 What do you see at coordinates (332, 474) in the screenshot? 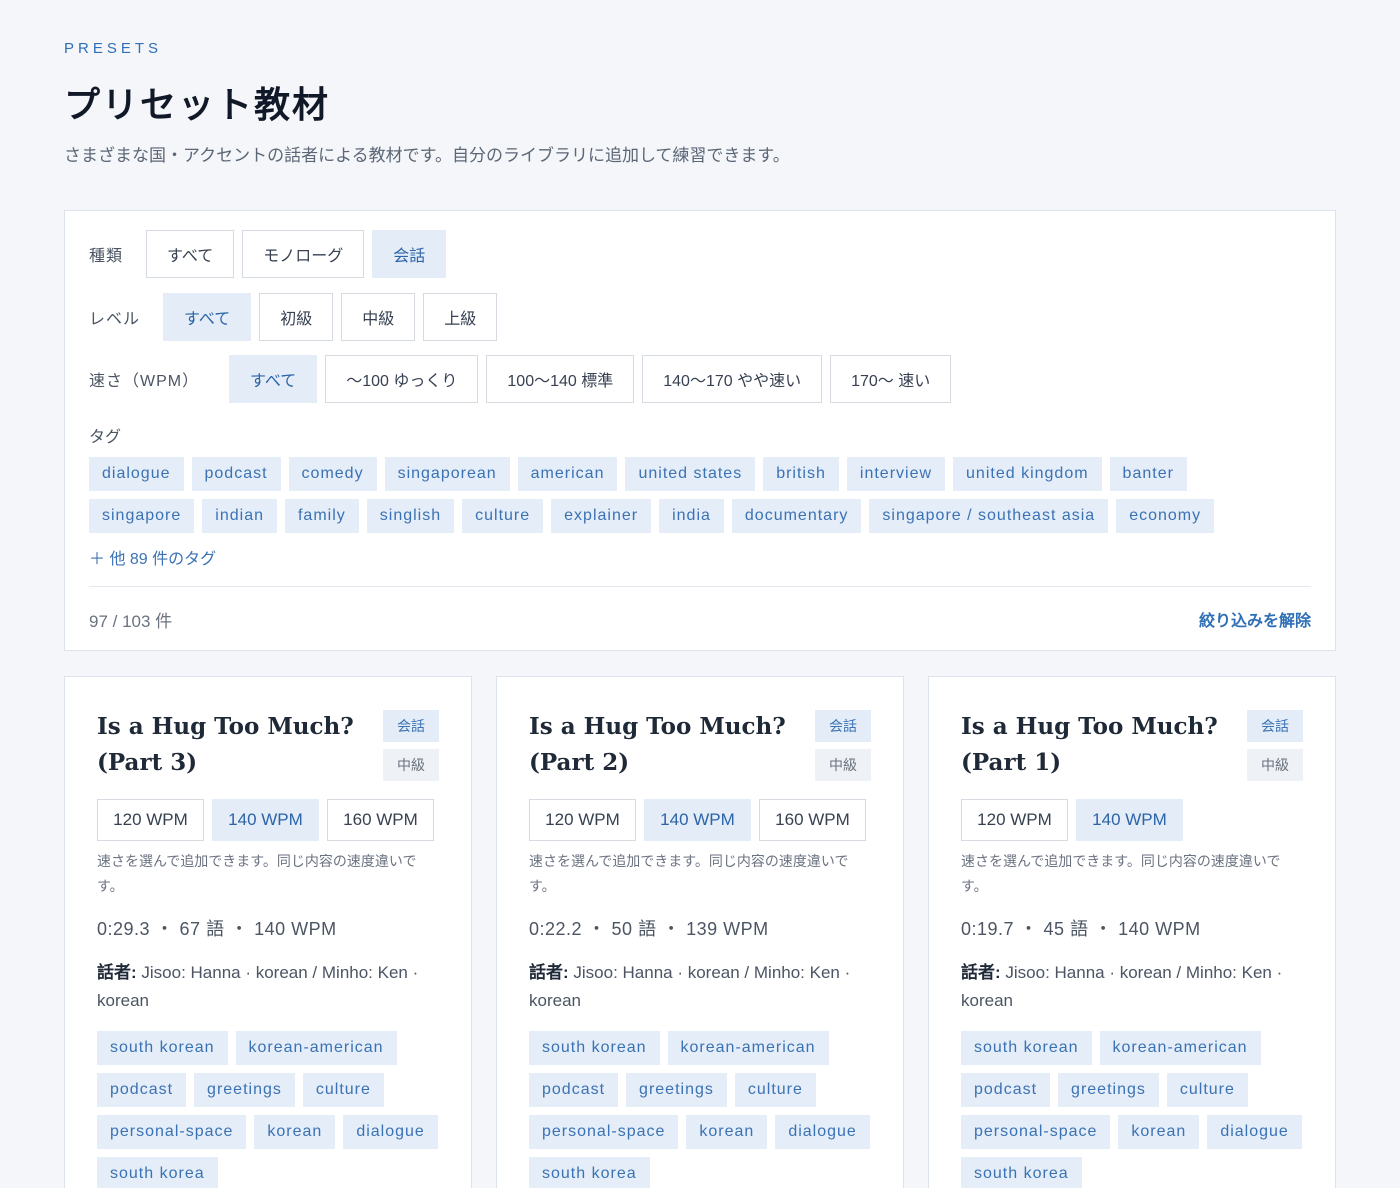
I see `tag-filter-chip: comedy` at bounding box center [332, 474].